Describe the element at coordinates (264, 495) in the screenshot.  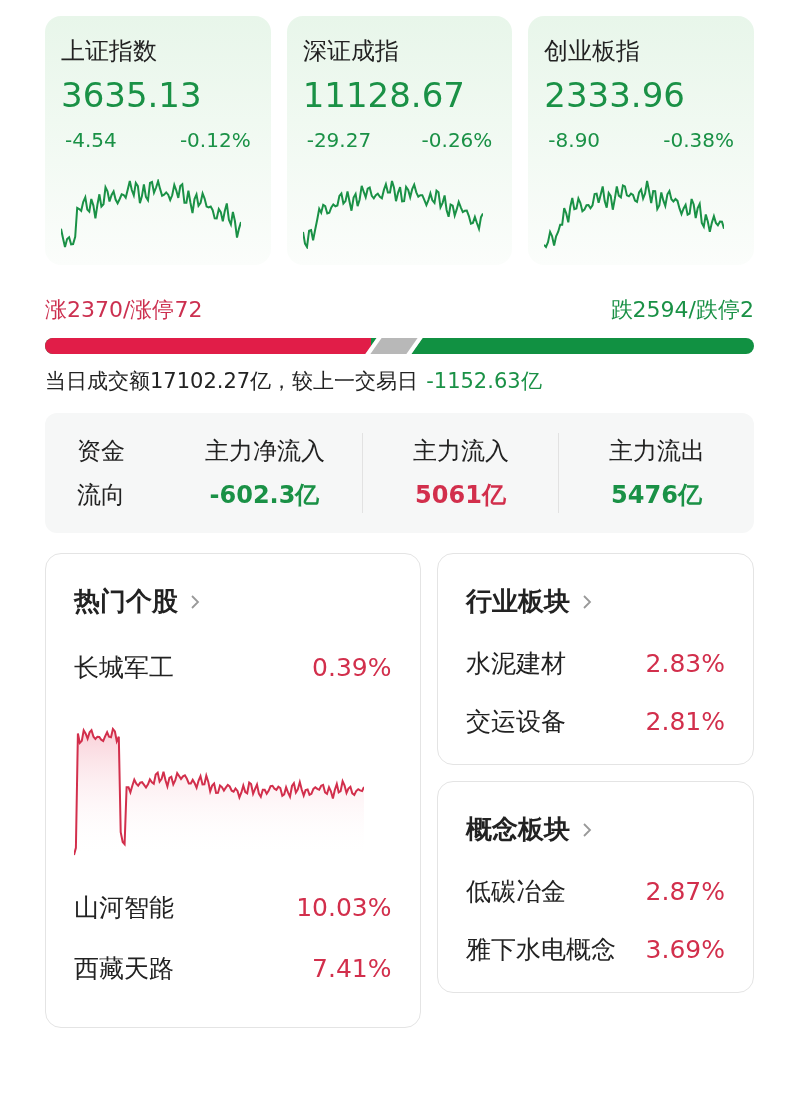
I see `flow-value: -602.3亿` at that location.